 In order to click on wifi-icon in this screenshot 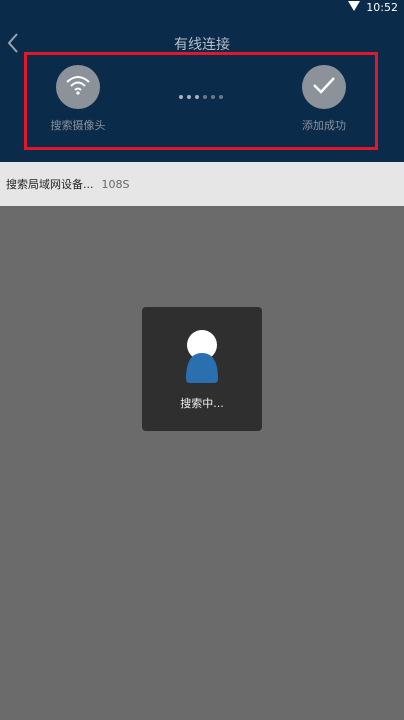, I will do `click(78, 87)`.